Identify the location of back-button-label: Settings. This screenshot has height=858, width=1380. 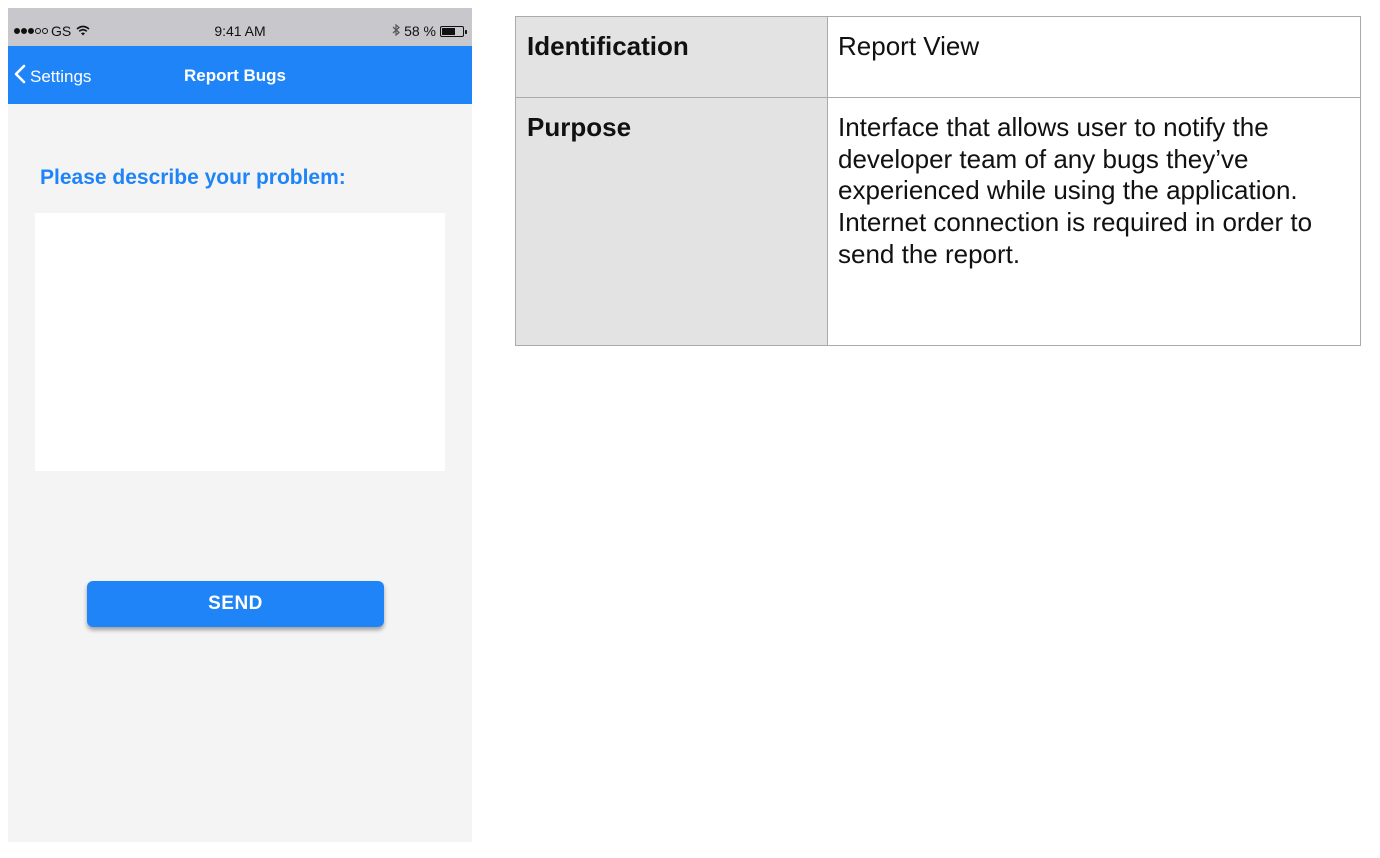
(61, 76).